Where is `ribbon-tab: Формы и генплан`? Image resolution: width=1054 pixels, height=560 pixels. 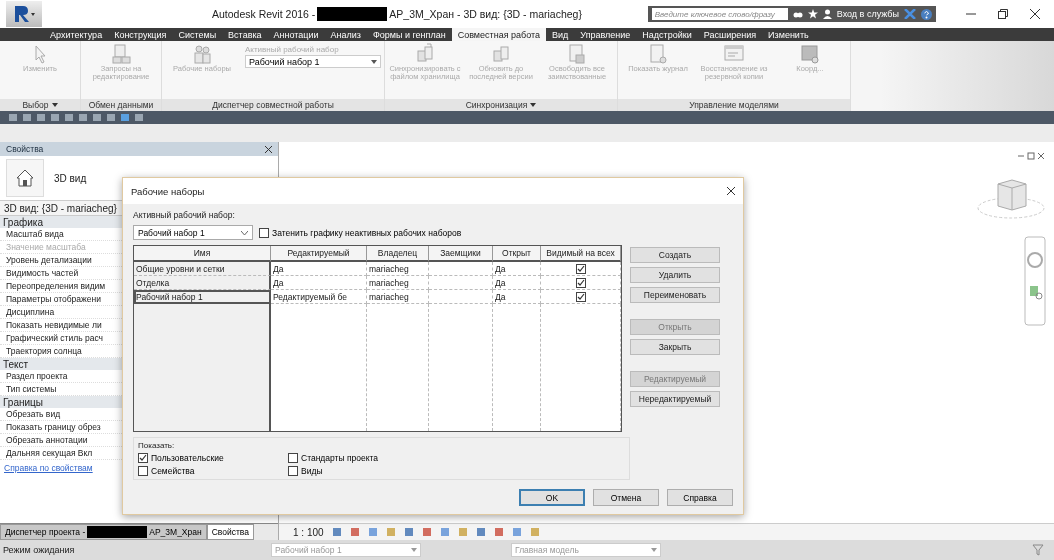 ribbon-tab: Формы и генплан is located at coordinates (409, 34).